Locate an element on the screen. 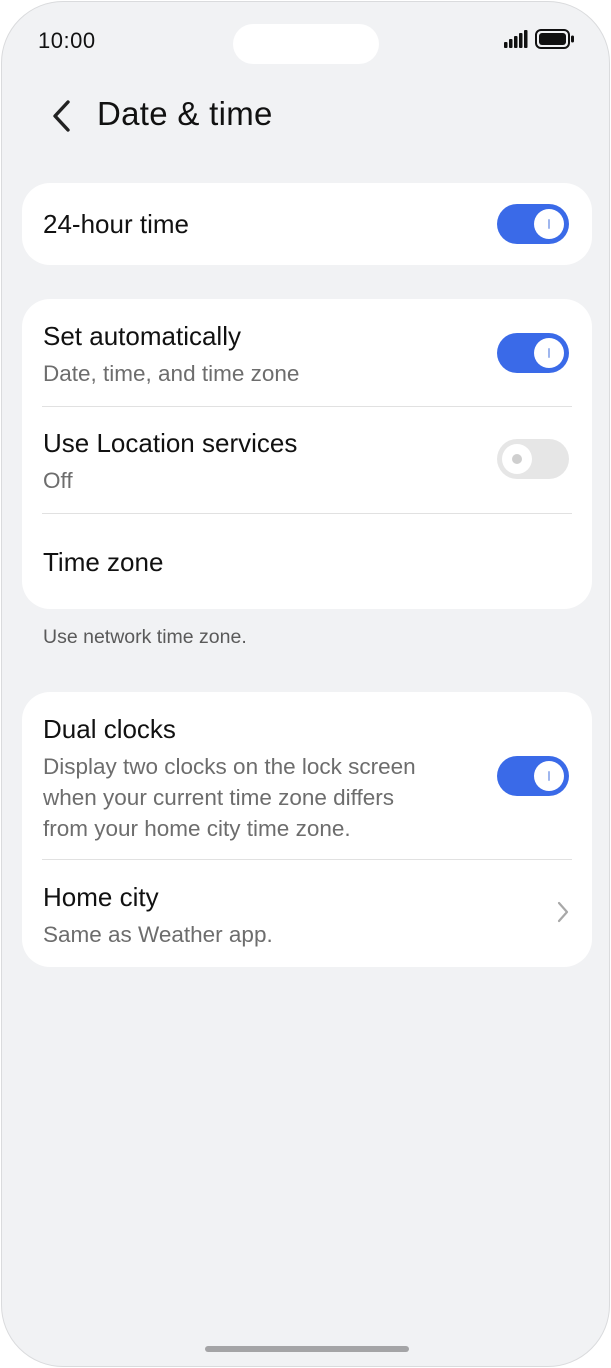 This screenshot has width=611, height=1368. signal-icon is located at coordinates (516, 41).